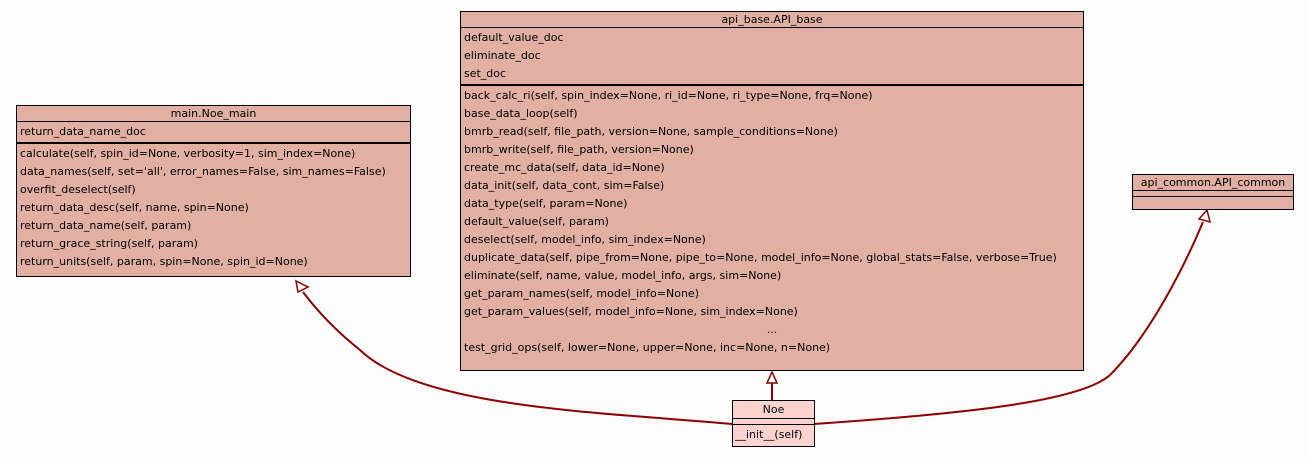 The height and width of the screenshot is (459, 1309). I want to click on class-api-common: api_common.API_common, so click(1213, 192).